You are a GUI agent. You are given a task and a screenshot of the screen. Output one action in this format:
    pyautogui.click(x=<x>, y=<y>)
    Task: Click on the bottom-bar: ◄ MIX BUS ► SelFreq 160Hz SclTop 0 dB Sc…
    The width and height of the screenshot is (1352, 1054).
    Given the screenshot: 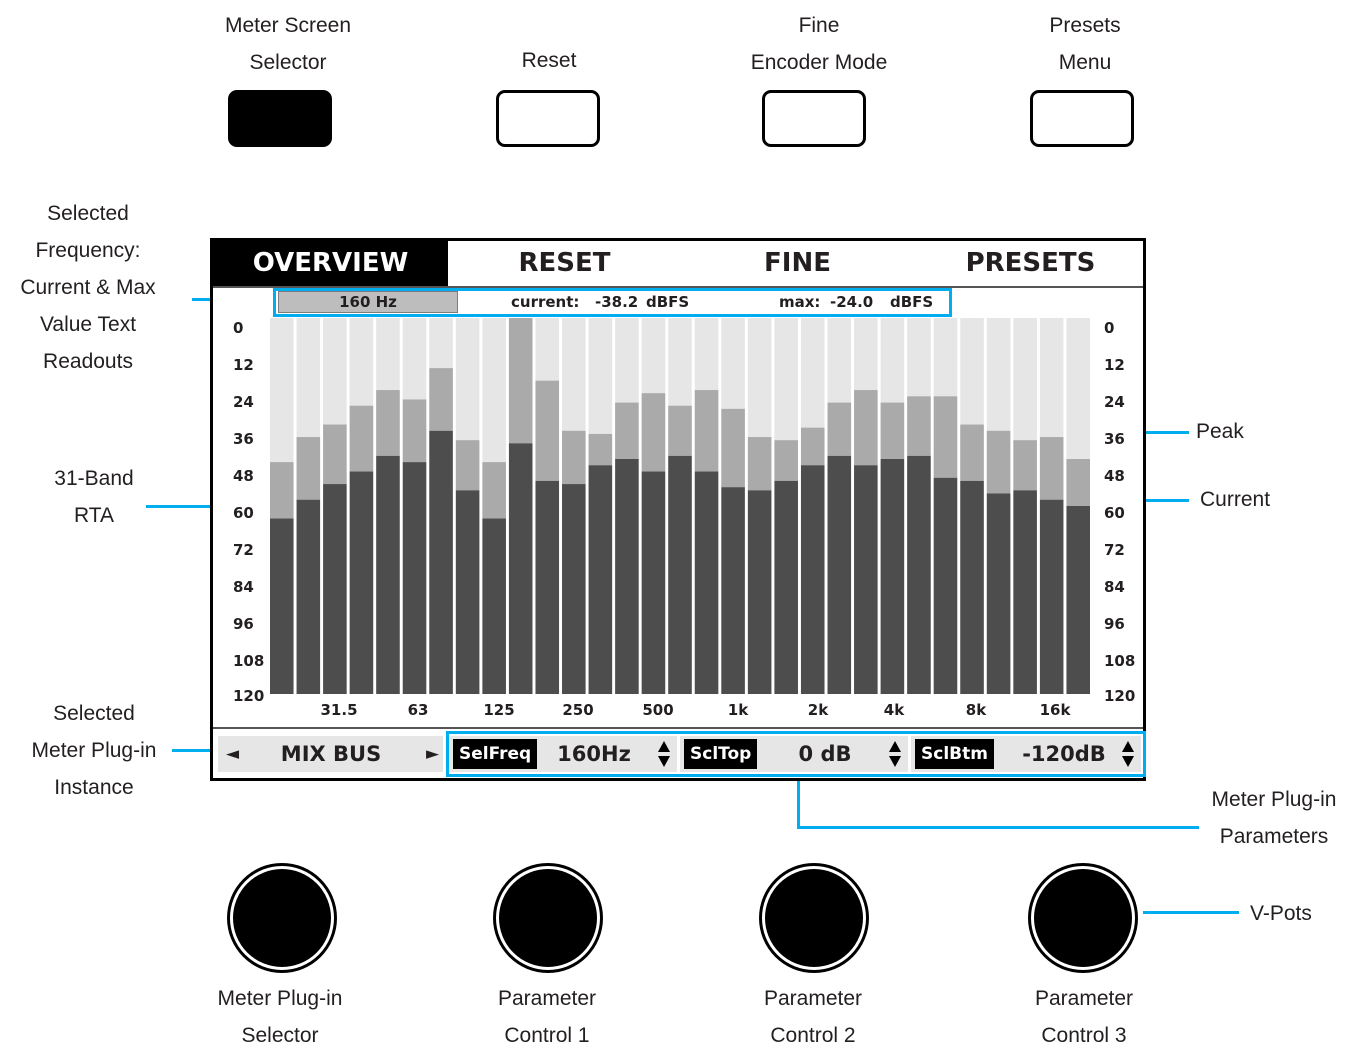 What is the action you would take?
    pyautogui.click(x=679, y=753)
    